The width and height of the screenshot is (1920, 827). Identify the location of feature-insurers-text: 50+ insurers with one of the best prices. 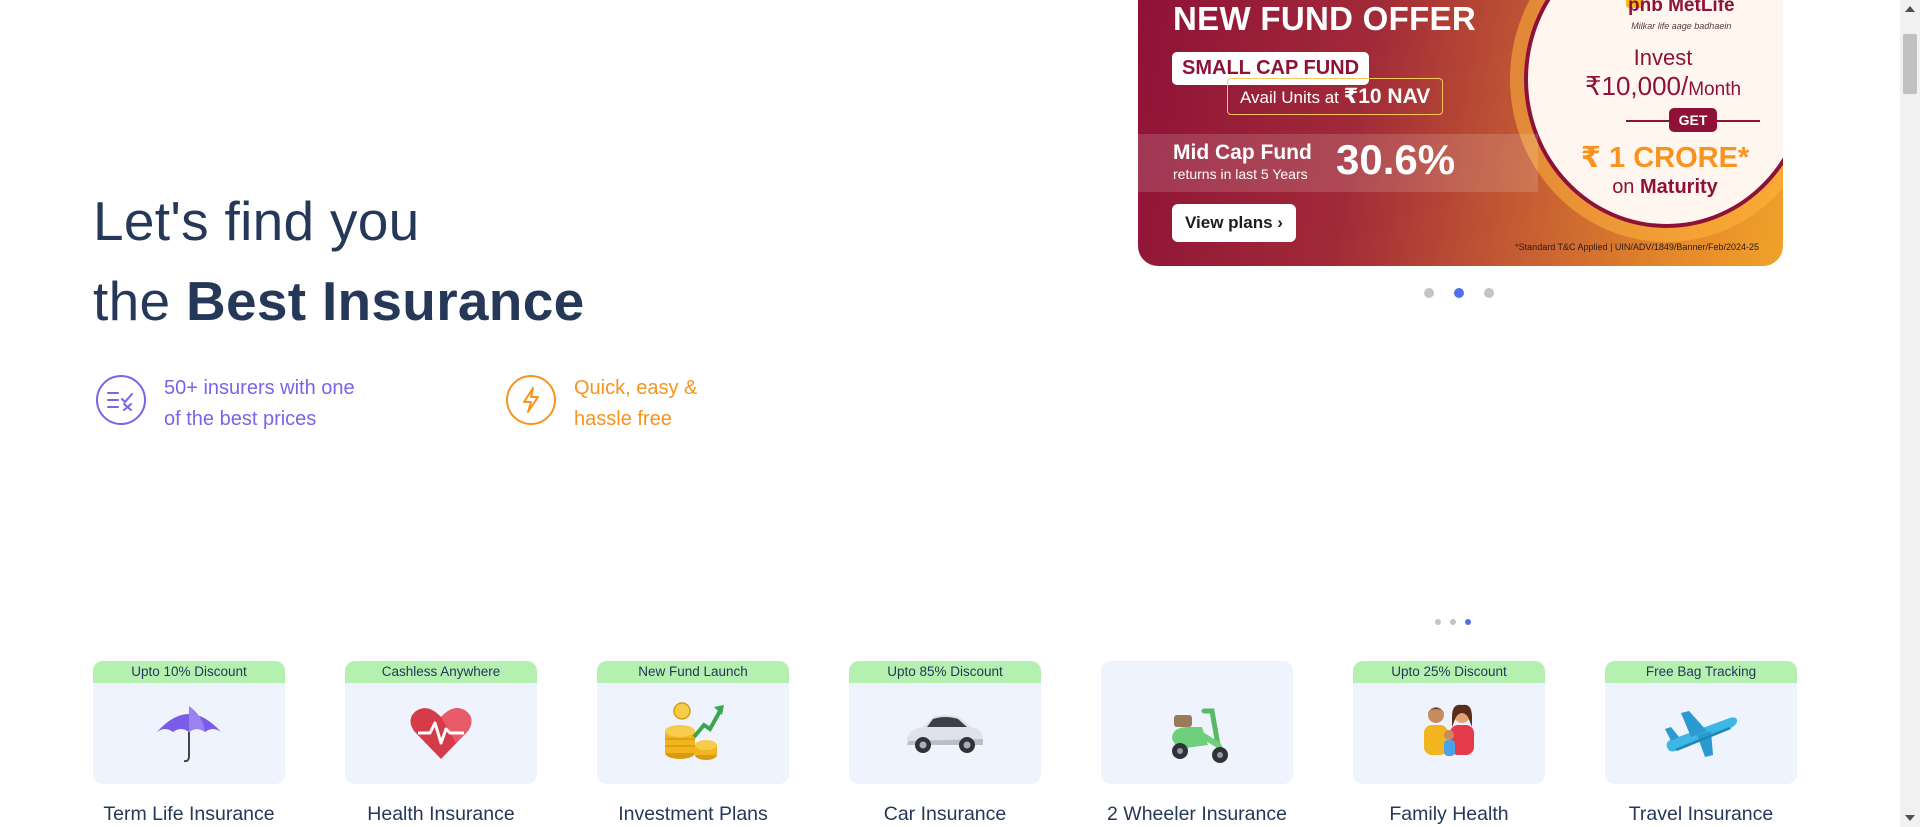
(274, 404).